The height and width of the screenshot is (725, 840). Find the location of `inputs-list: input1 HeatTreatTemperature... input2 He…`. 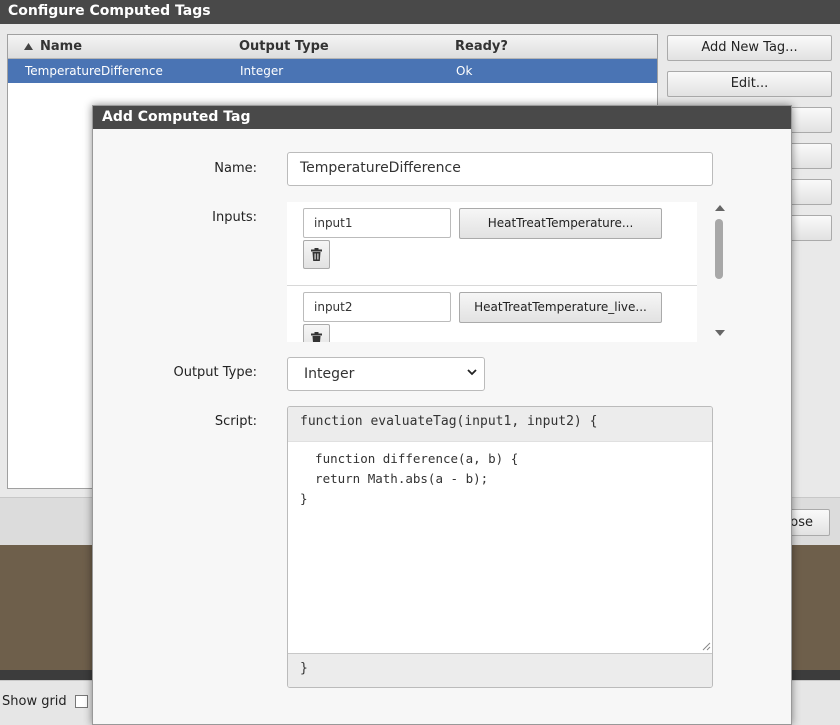

inputs-list: input1 HeatTreatTemperature... input2 He… is located at coordinates (492, 272).